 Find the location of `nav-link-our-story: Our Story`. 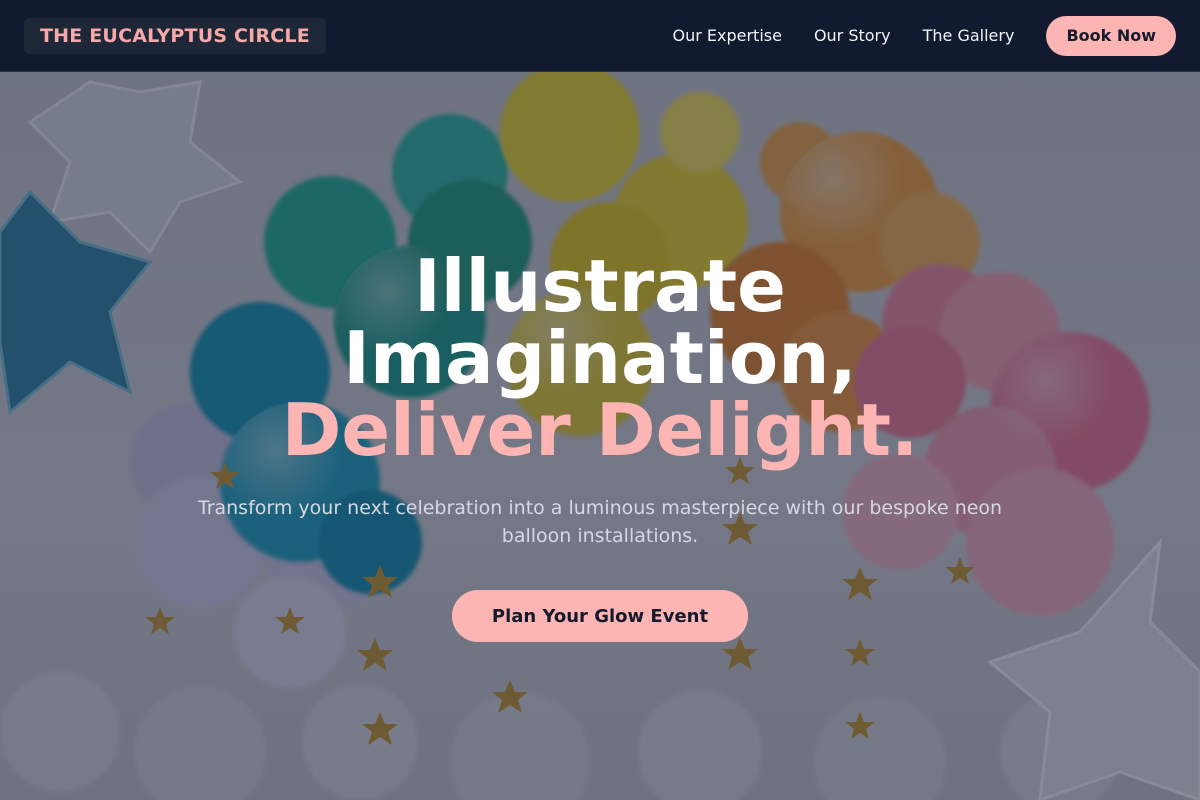

nav-link-our-story: Our Story is located at coordinates (852, 35).